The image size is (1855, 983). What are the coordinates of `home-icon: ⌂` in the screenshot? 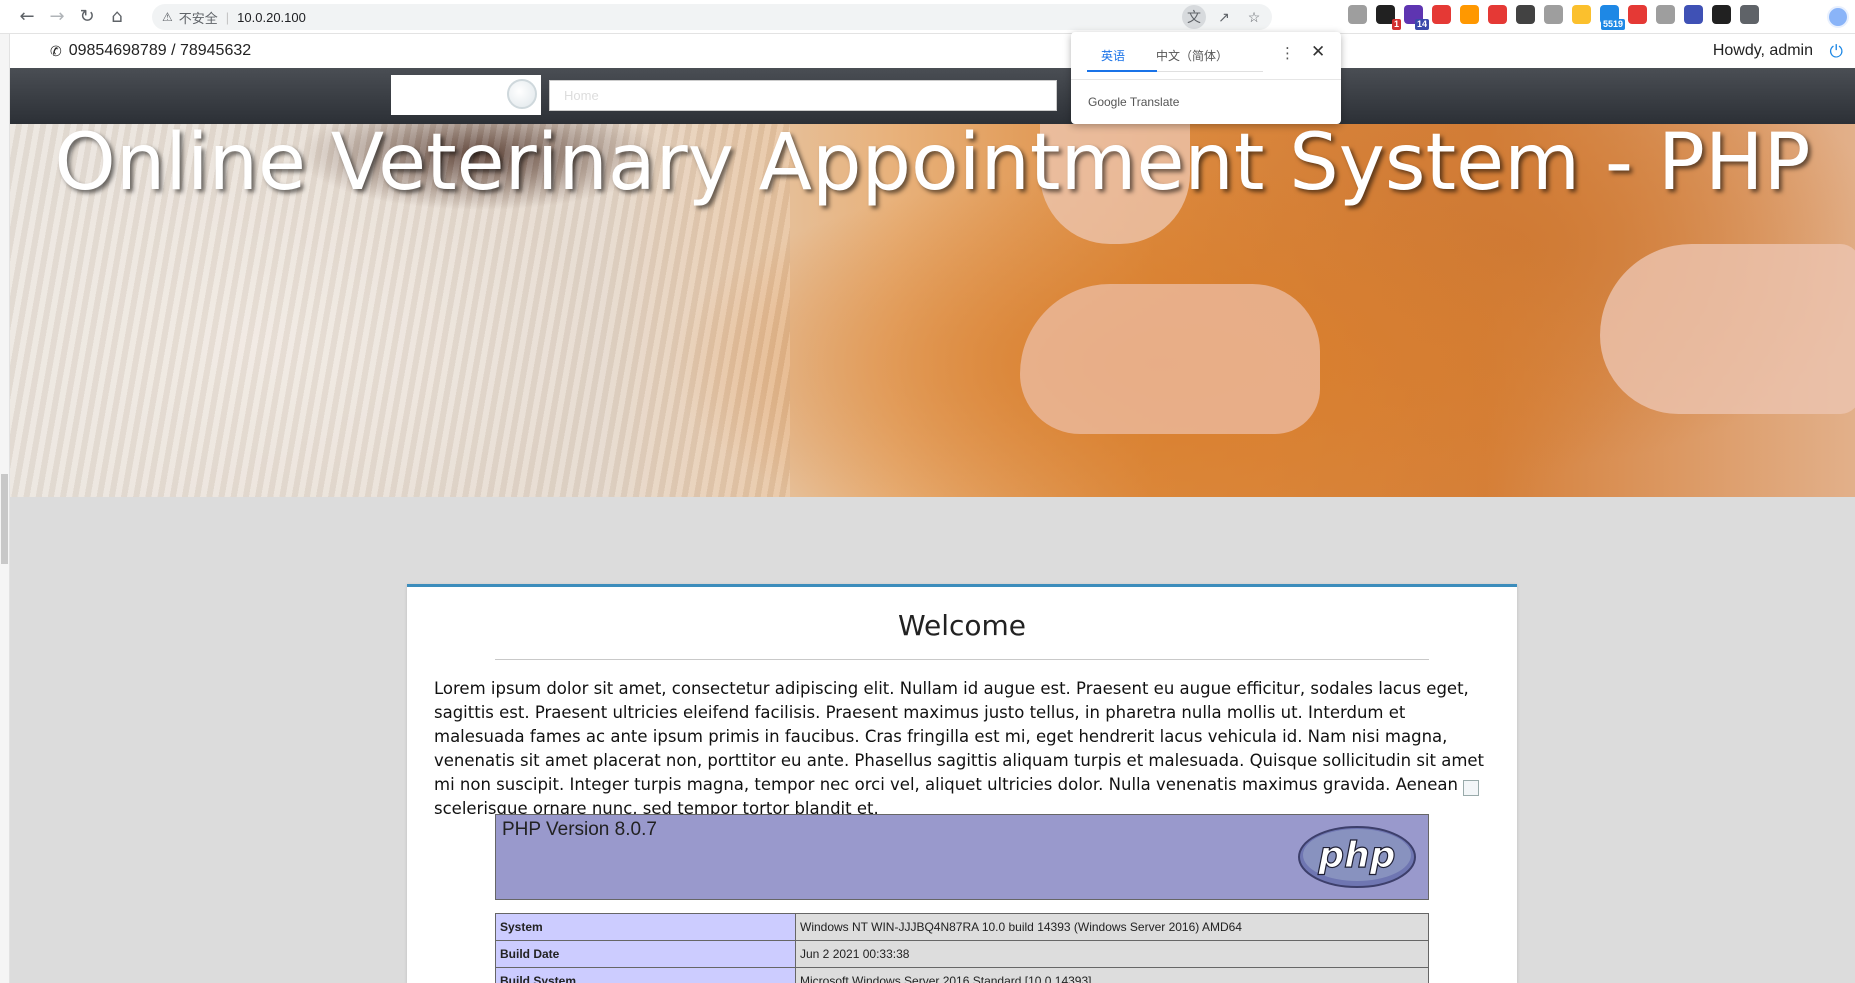 It's located at (117, 17).